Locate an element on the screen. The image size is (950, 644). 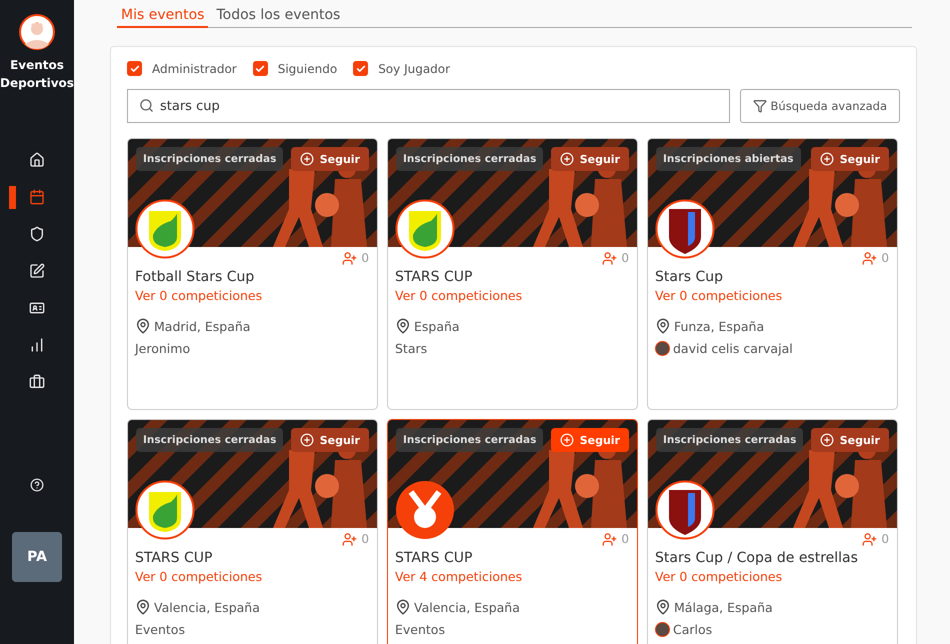
advanced-search-button: Búsqueda avanzada is located at coordinates (820, 106).